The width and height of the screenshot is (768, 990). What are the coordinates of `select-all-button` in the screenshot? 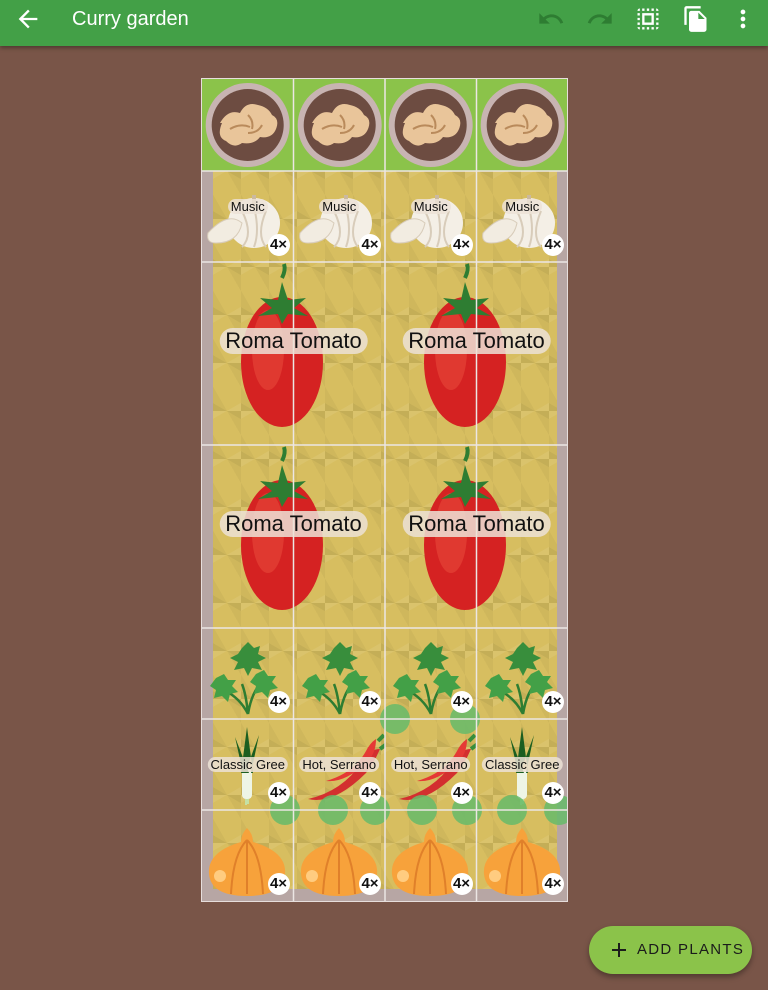 It's located at (649, 19).